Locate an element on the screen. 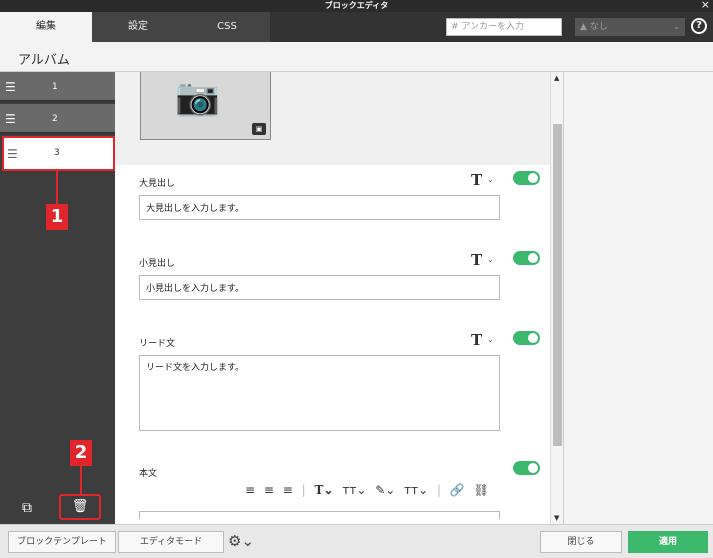 The width and height of the screenshot is (713, 558). heading-large-input is located at coordinates (319, 207).